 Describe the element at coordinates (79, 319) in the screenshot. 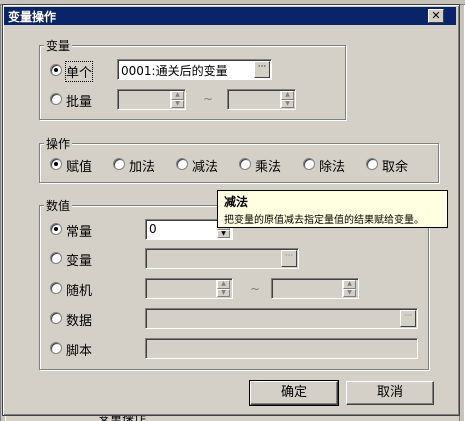

I see `value-data-label: 数据` at that location.